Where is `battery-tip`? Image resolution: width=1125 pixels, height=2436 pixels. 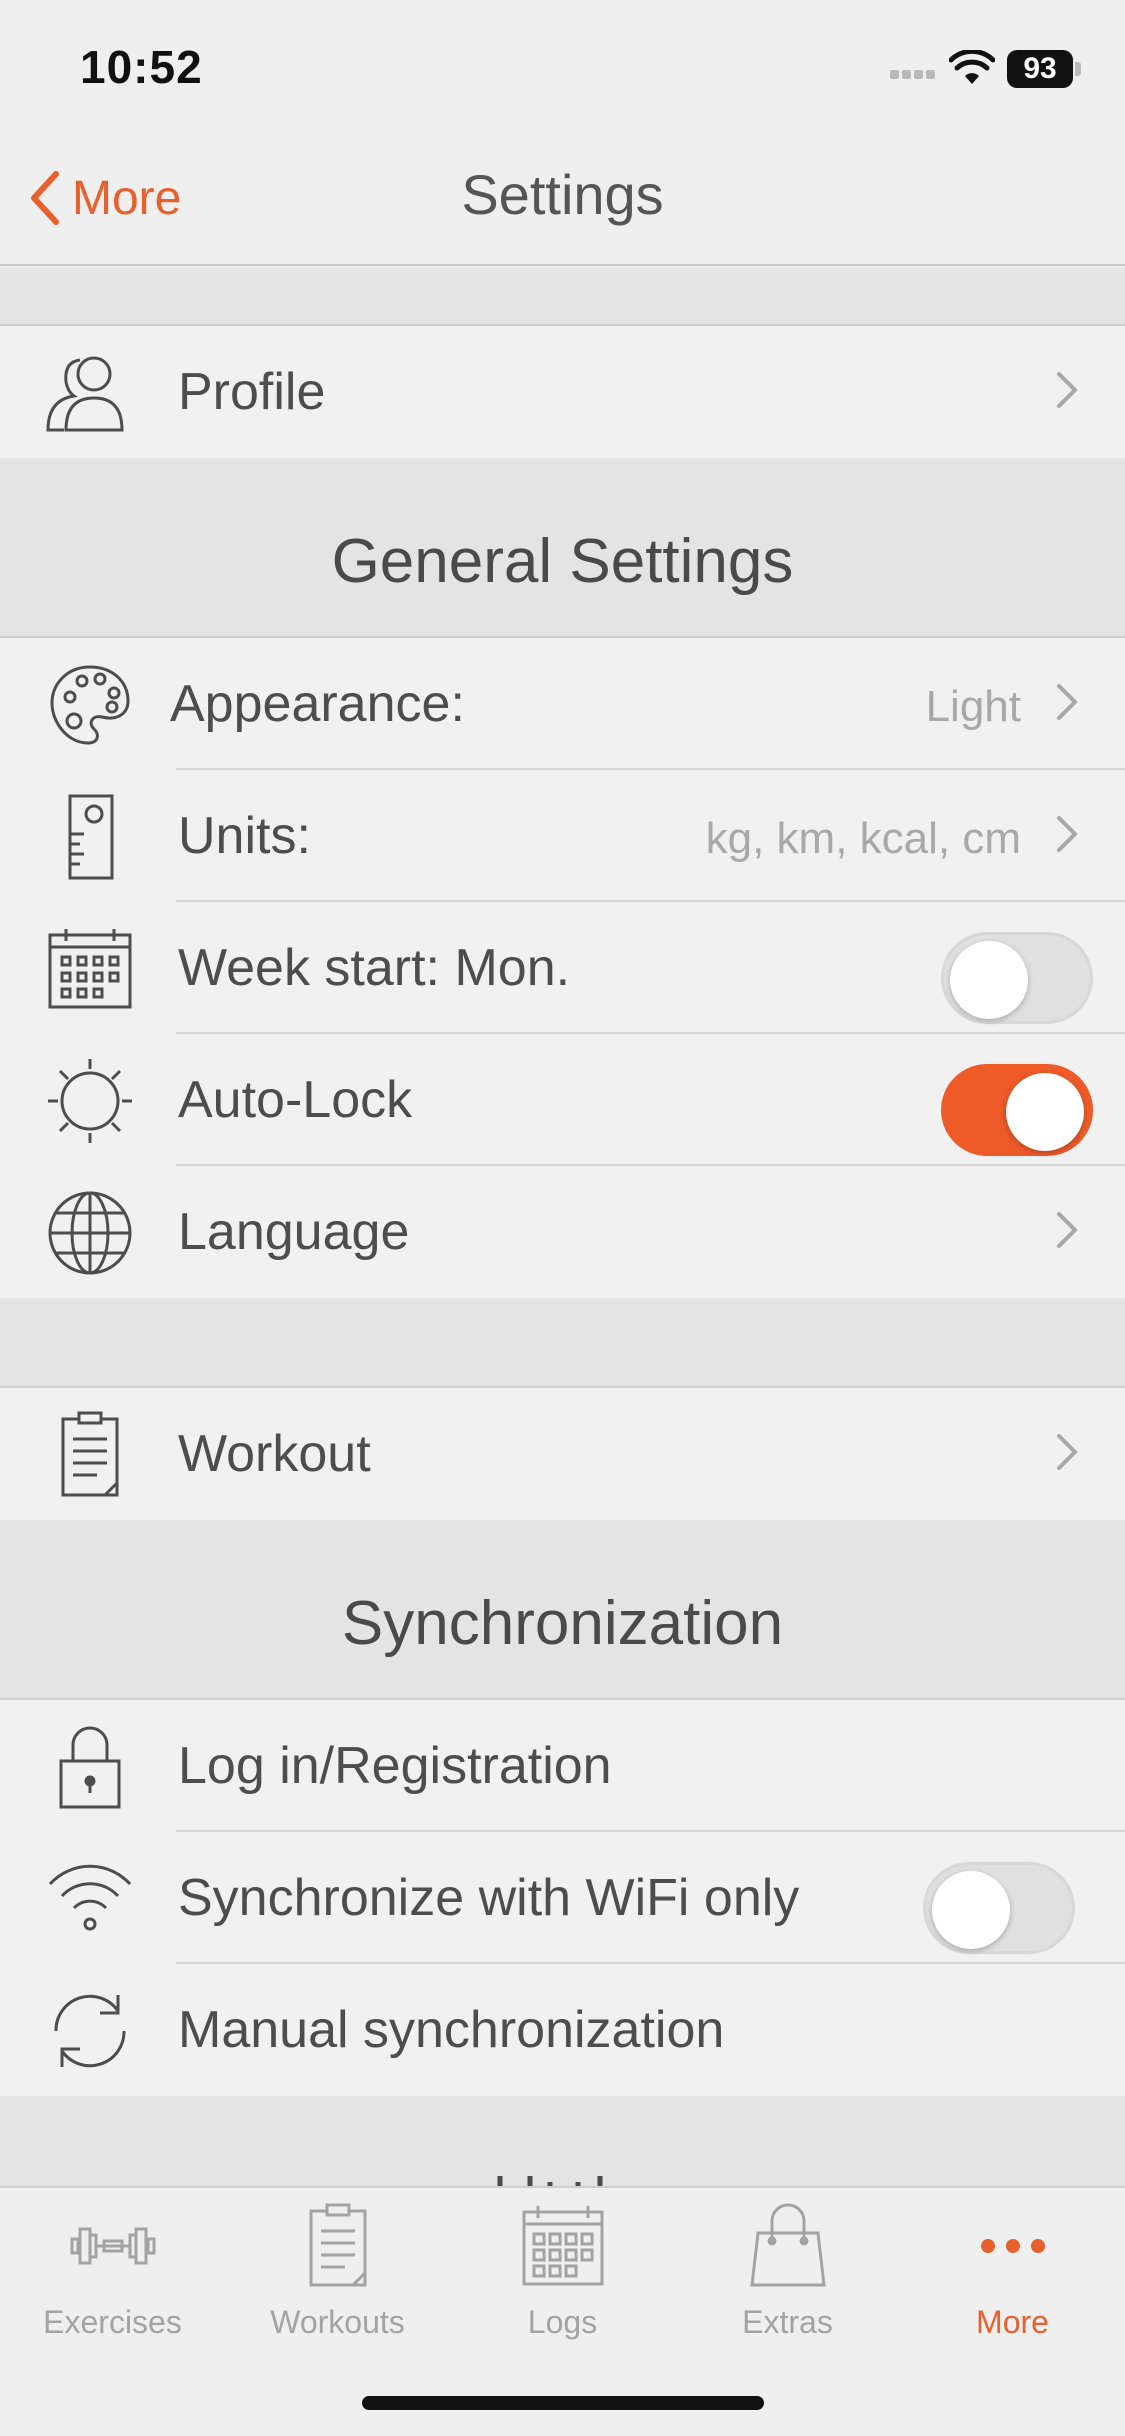
battery-tip is located at coordinates (1078, 69).